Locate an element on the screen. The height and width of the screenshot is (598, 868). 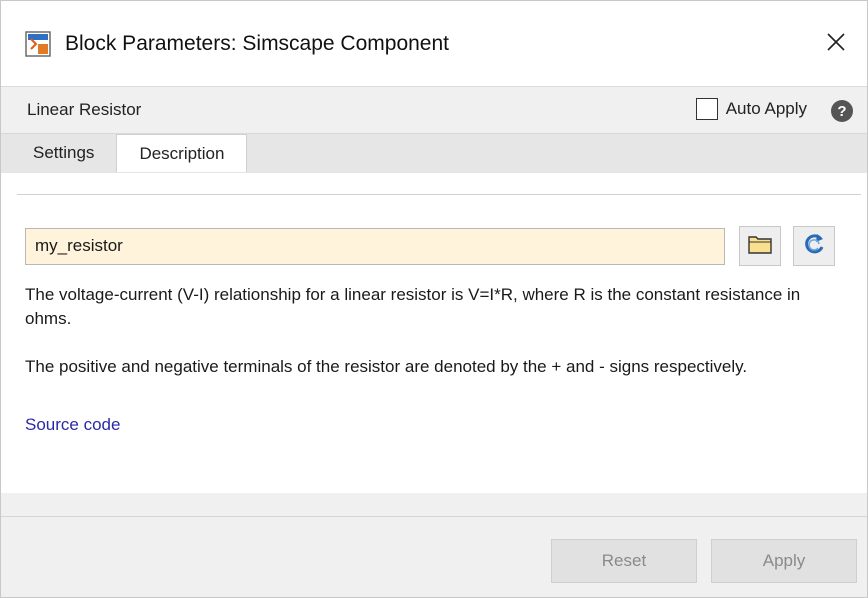
component-file-input is located at coordinates (375, 246).